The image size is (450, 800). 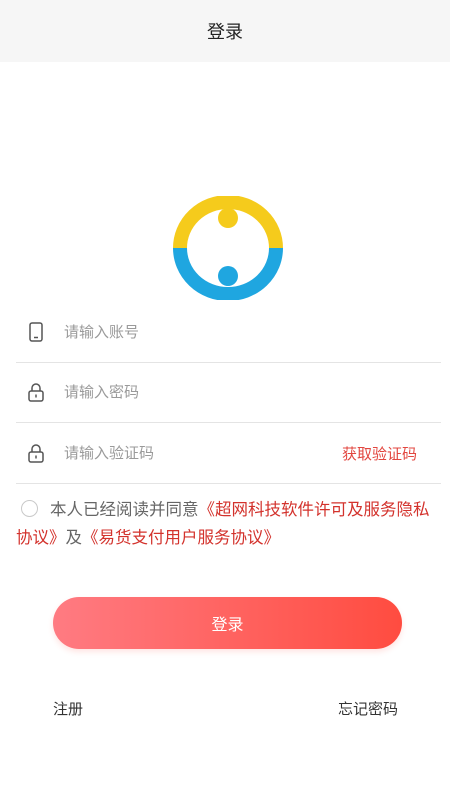 What do you see at coordinates (74, 537) in the screenshot?
I see `agreement-middle: 及` at bounding box center [74, 537].